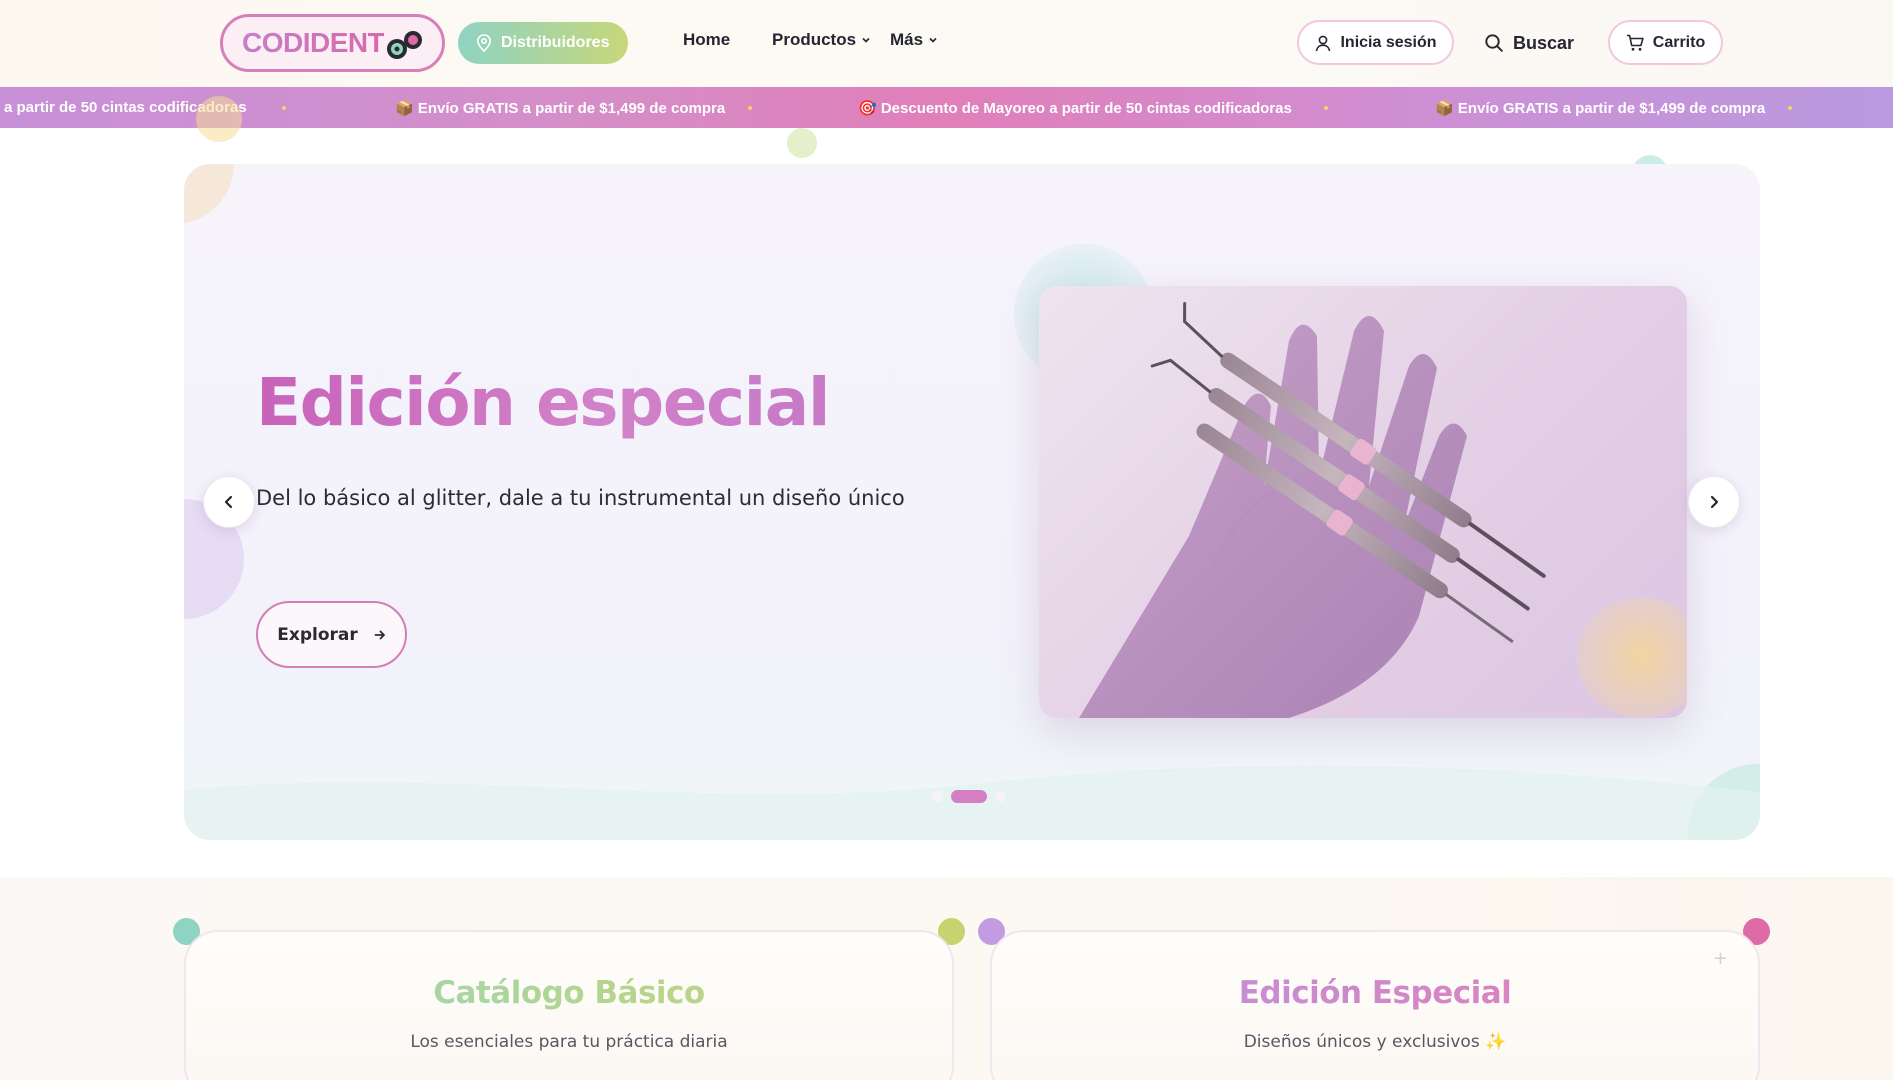 The image size is (1893, 1080). What do you see at coordinates (1494, 43) in the screenshot?
I see `search-icon` at bounding box center [1494, 43].